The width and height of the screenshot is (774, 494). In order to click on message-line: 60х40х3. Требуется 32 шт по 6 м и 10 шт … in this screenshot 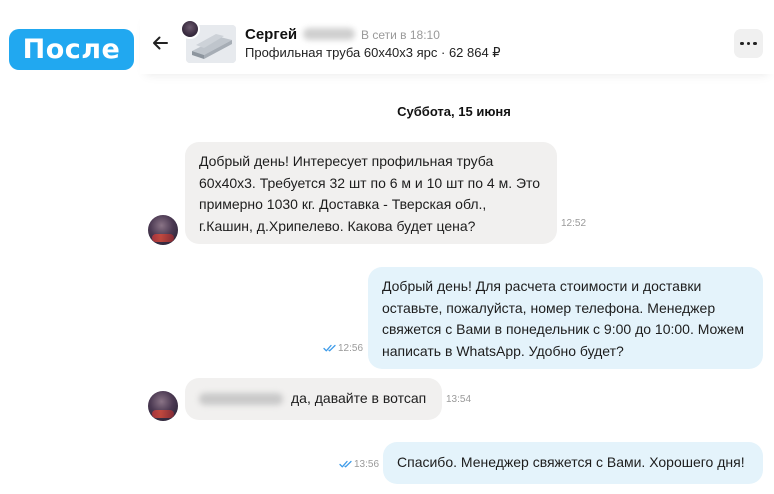, I will do `click(370, 182)`.